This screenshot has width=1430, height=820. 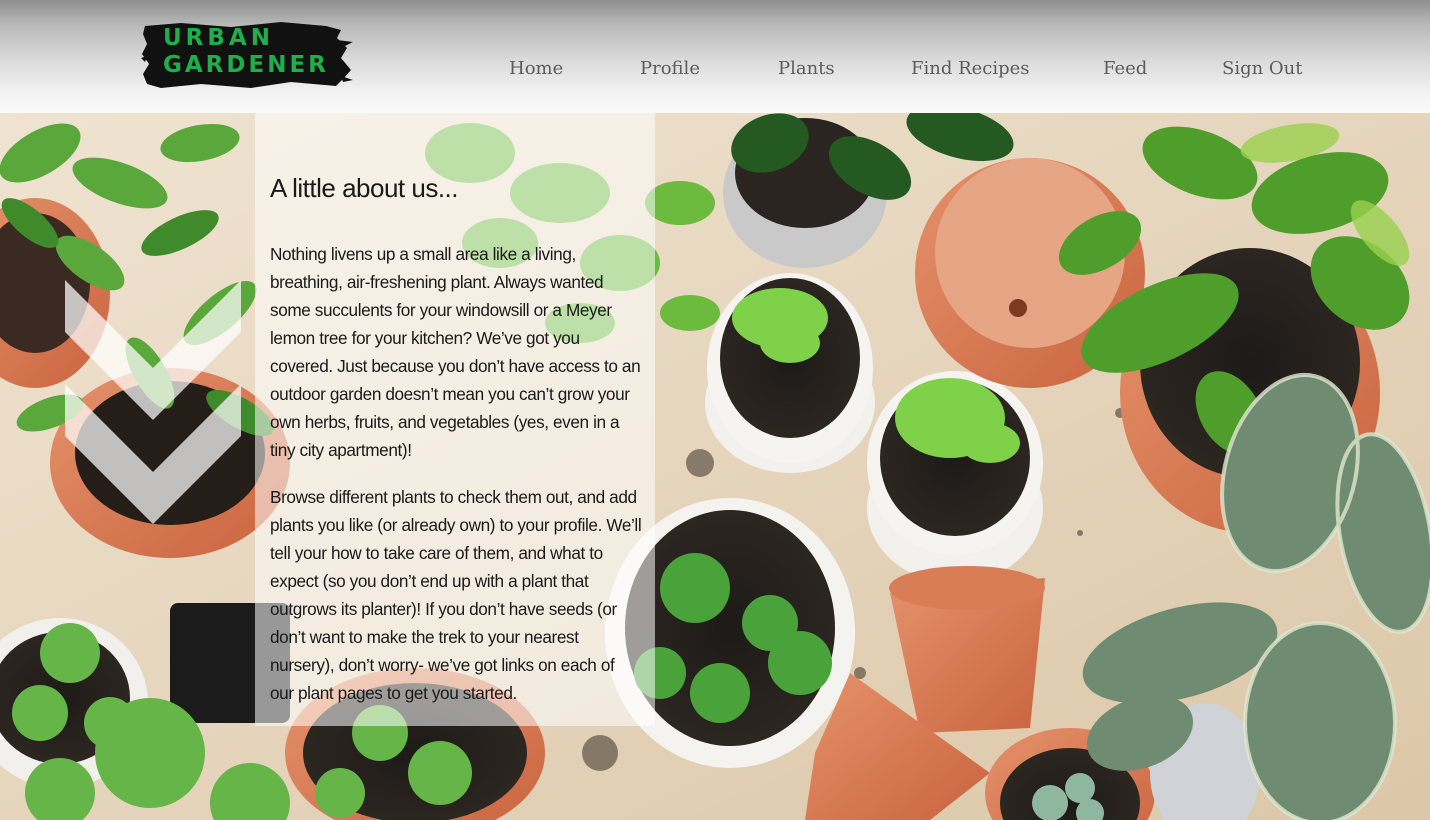 What do you see at coordinates (153, 408) in the screenshot?
I see `chevron-down-double-icon` at bounding box center [153, 408].